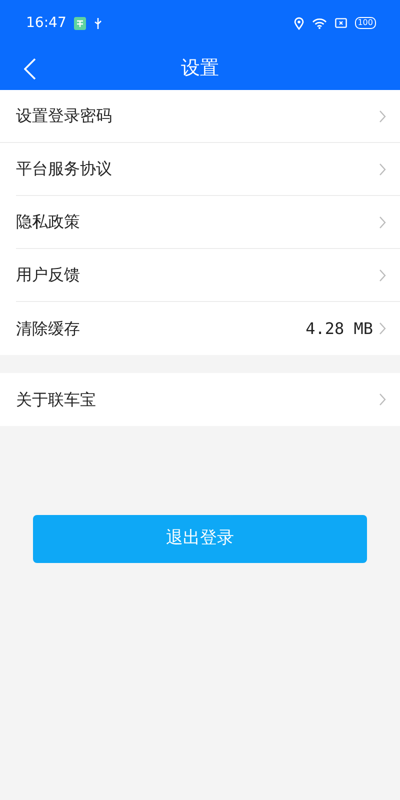 The height and width of the screenshot is (800, 400). What do you see at coordinates (200, 68) in the screenshot?
I see `page-title: 设置` at bounding box center [200, 68].